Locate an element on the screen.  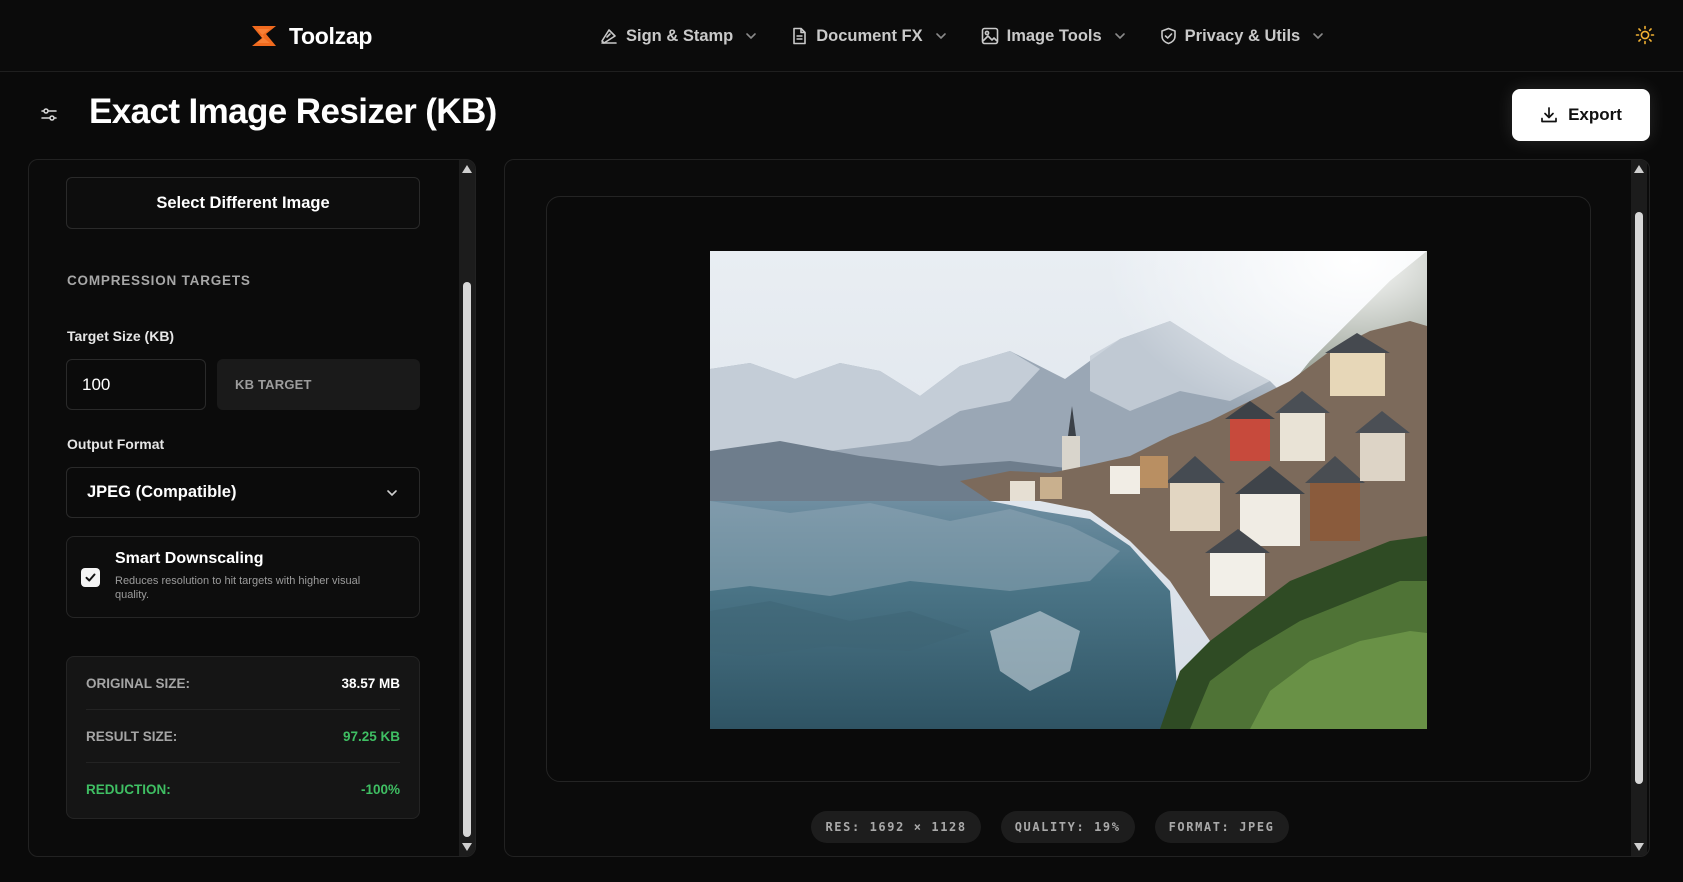
nav-document-fx-label: Document FX is located at coordinates (869, 35).